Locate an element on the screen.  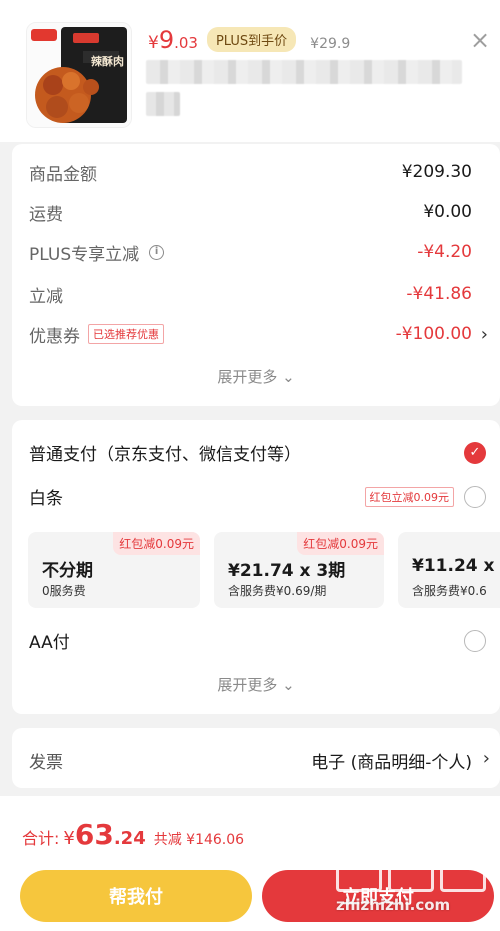
summary-row-plus-discount: PLUS专享立减 i -¥4.20 is located at coordinates (250, 252).